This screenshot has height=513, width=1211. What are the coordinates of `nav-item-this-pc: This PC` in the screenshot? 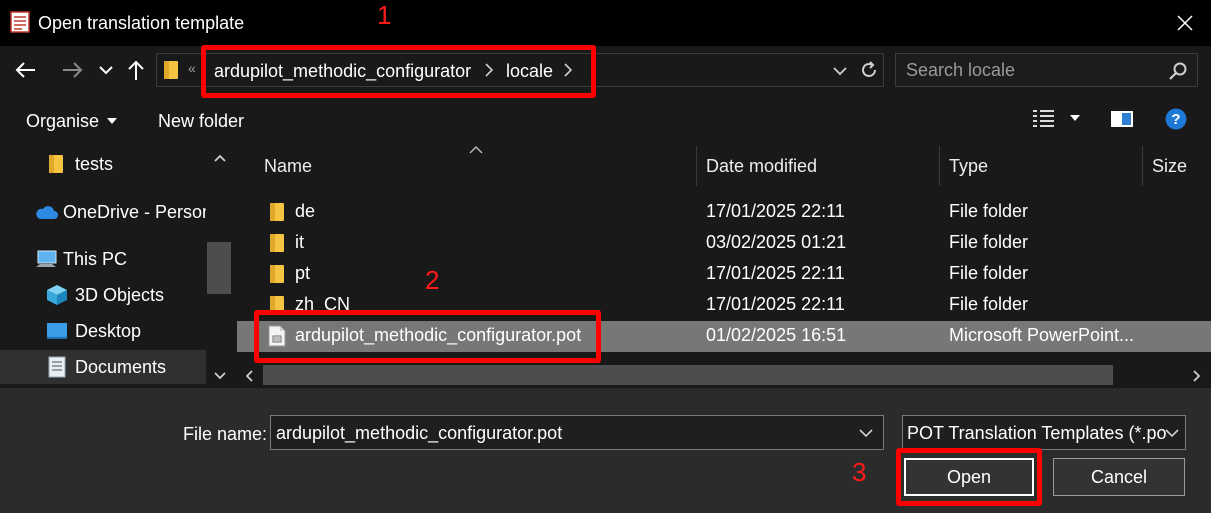 It's located at (80, 259).